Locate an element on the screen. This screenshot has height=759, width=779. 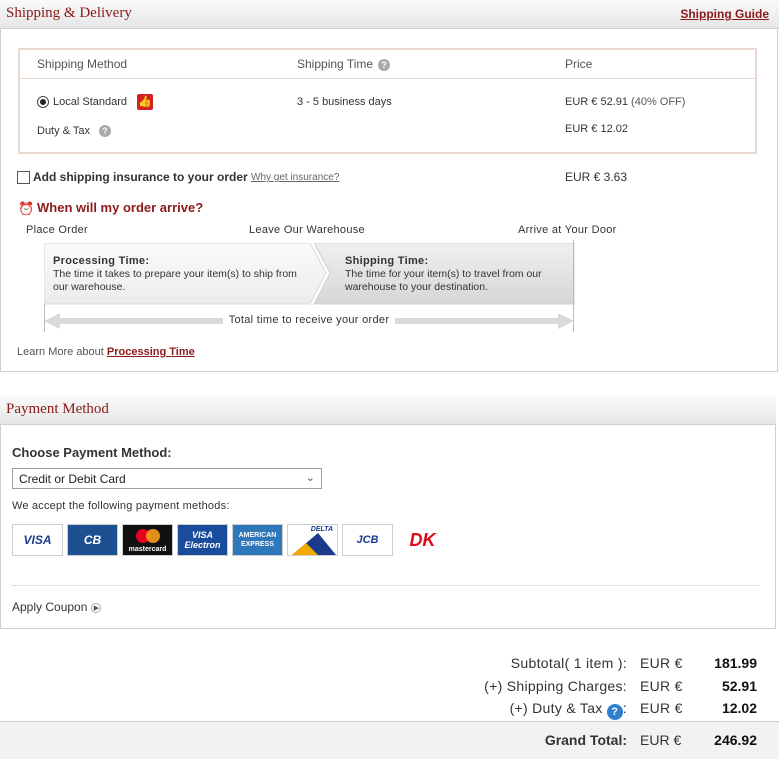
why-insurance-link: Why get insurance? is located at coordinates (295, 177).